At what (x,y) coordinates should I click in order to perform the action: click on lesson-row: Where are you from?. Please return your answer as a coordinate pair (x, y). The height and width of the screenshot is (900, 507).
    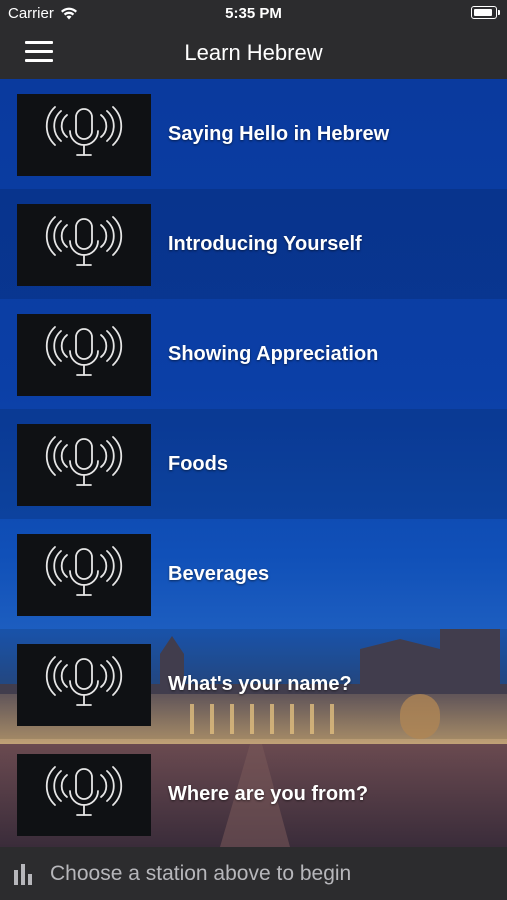
    Looking at the image, I should click on (253, 793).